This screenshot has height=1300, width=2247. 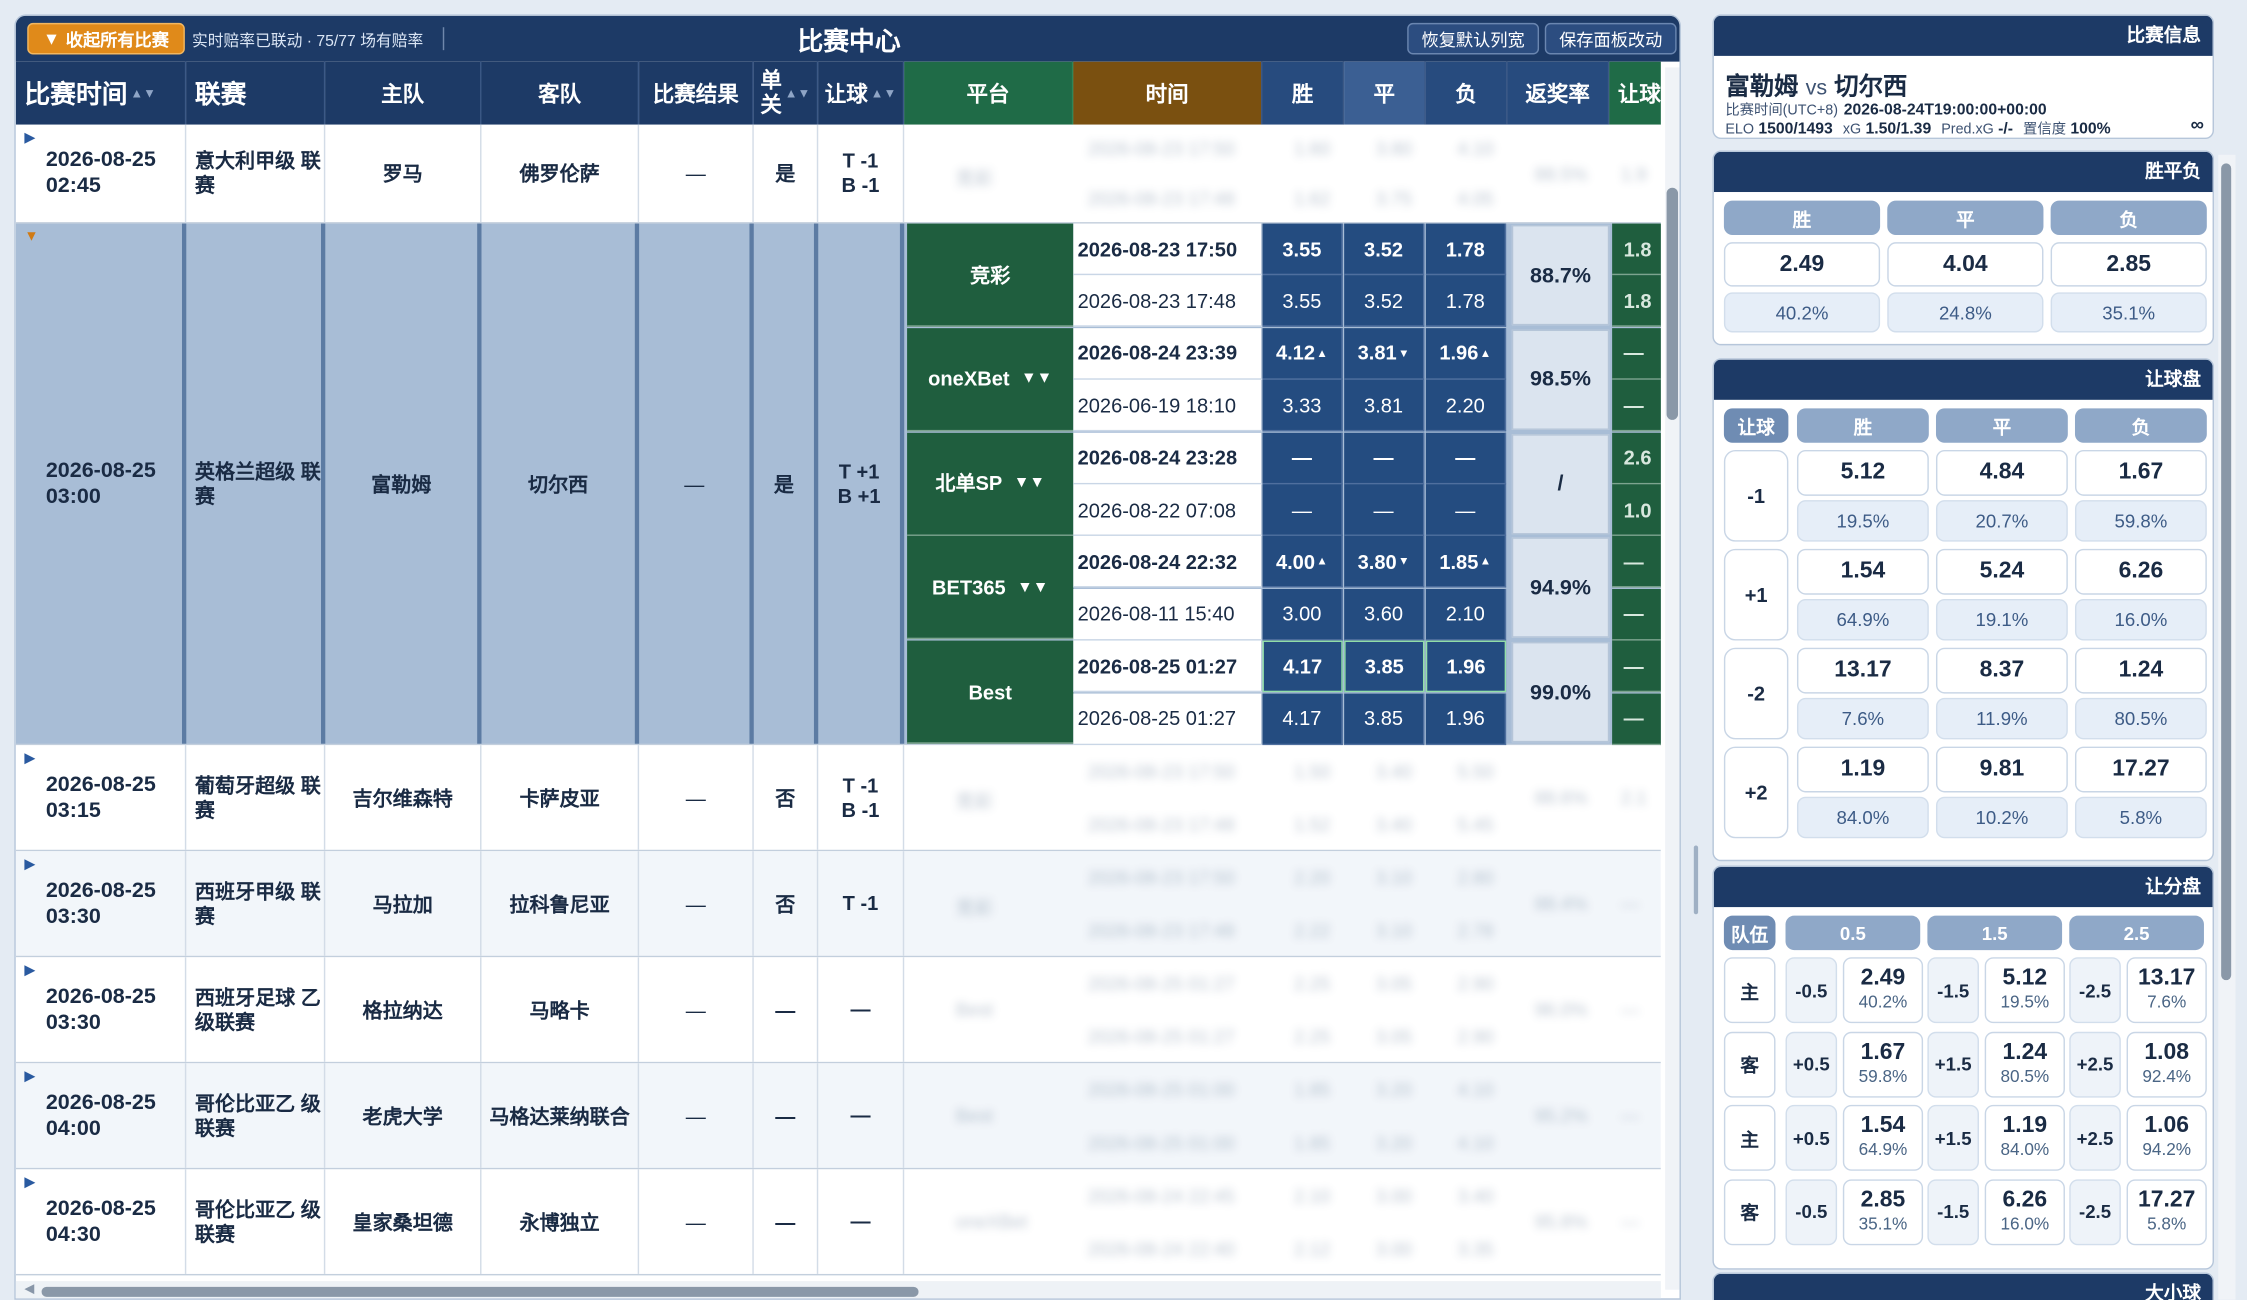 What do you see at coordinates (1161, 1248) in the screenshot?
I see `odds-timestamp: 2026-08-24 22:40` at bounding box center [1161, 1248].